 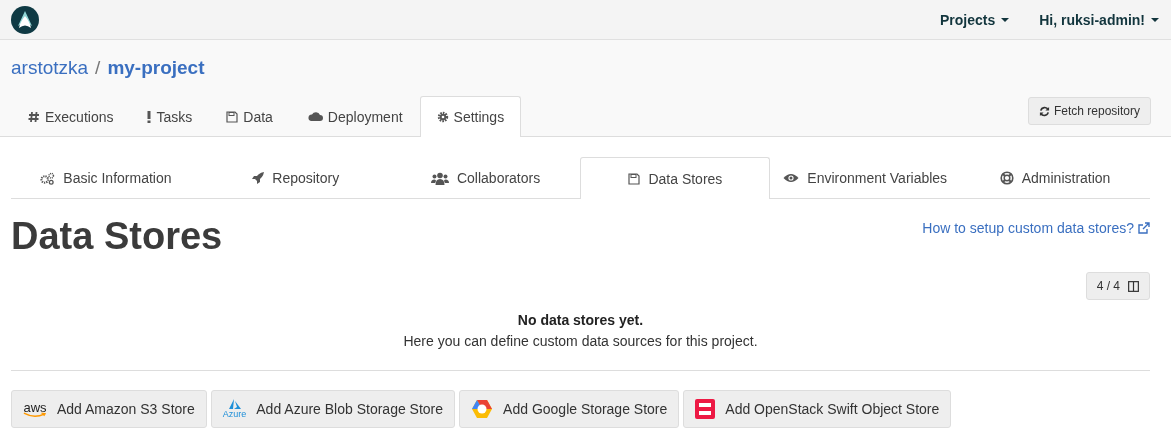 What do you see at coordinates (71, 116) in the screenshot?
I see `tab: Executions` at bounding box center [71, 116].